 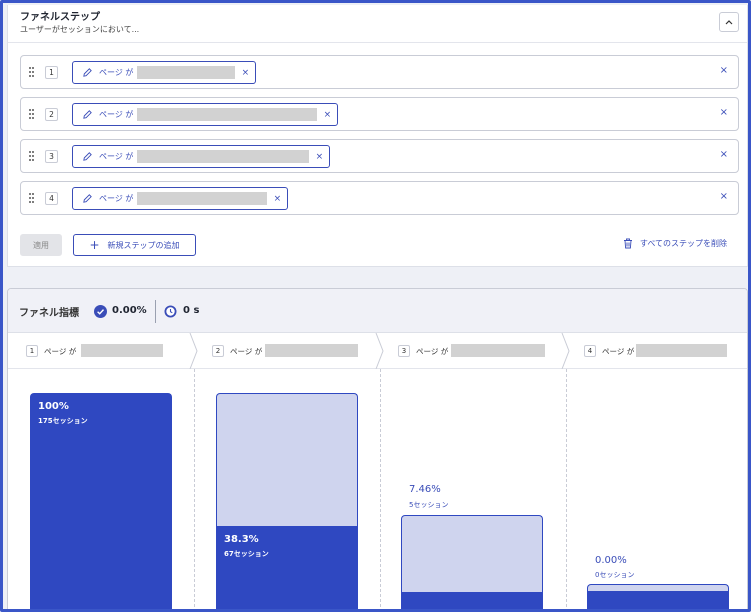 What do you see at coordinates (627, 243) in the screenshot?
I see `trash-icon` at bounding box center [627, 243].